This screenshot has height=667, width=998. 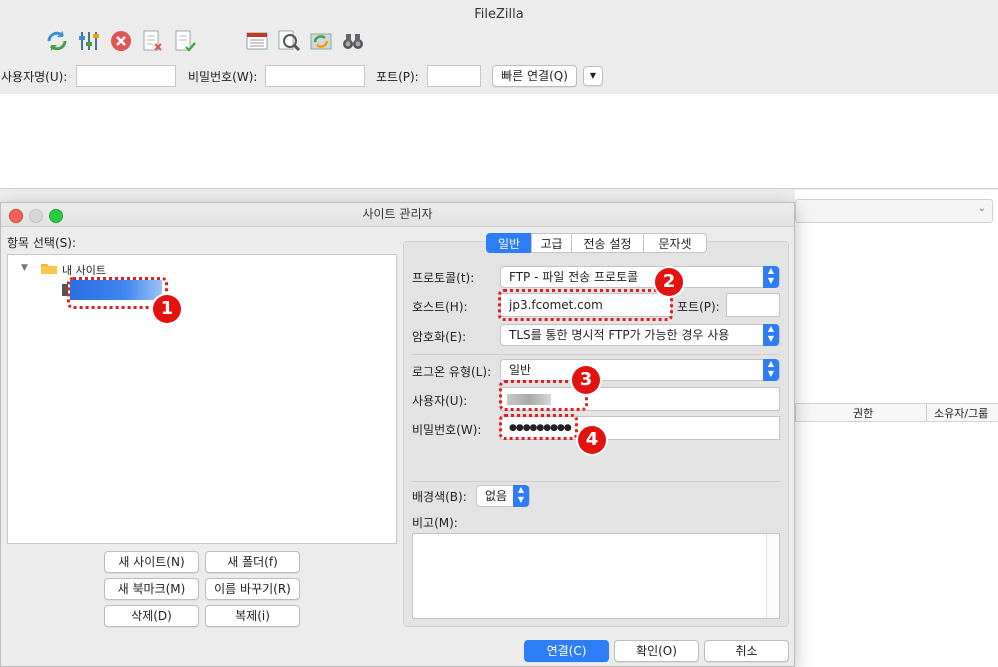 I want to click on comments-textarea, so click(x=596, y=576).